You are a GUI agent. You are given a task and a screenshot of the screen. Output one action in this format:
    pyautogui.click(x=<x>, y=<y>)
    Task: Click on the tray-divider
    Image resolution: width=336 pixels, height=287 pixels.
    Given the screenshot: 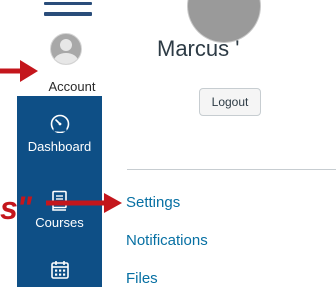 What is the action you would take?
    pyautogui.click(x=231, y=169)
    